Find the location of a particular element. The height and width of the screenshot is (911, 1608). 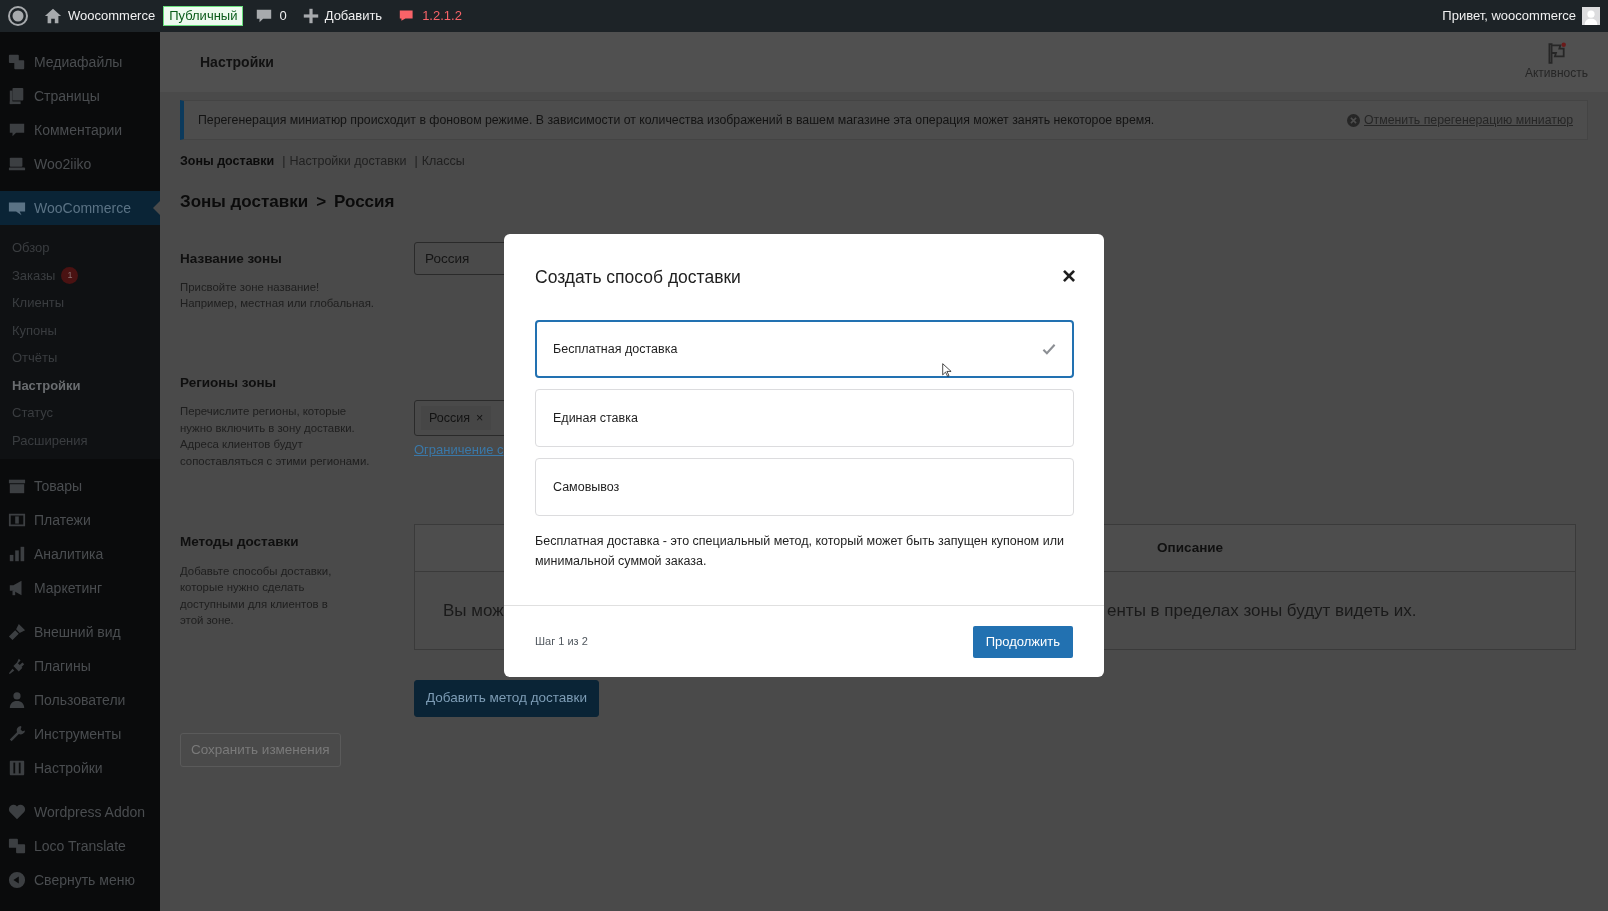

step-indicator: Шаг 1 из 2 is located at coordinates (561, 642).